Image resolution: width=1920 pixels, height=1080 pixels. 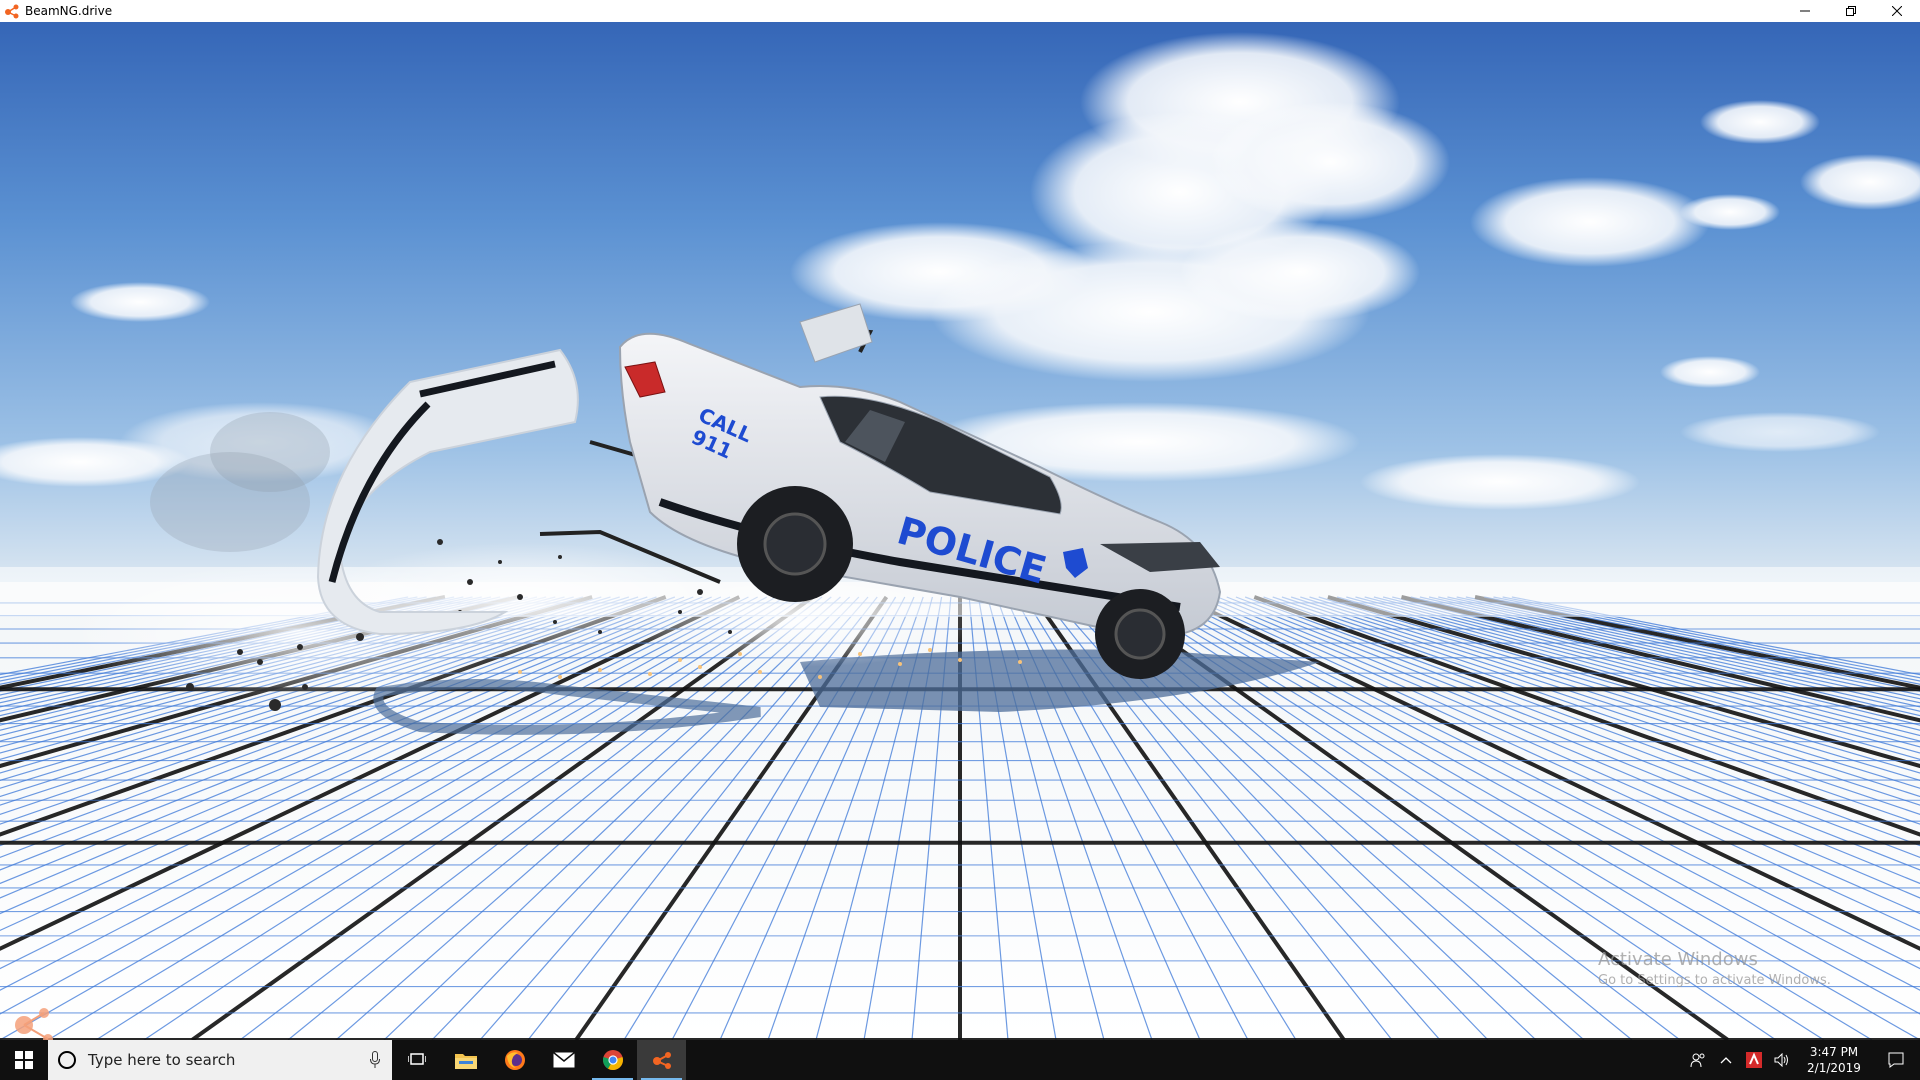 I want to click on antivirus-icon, so click(x=1754, y=1060).